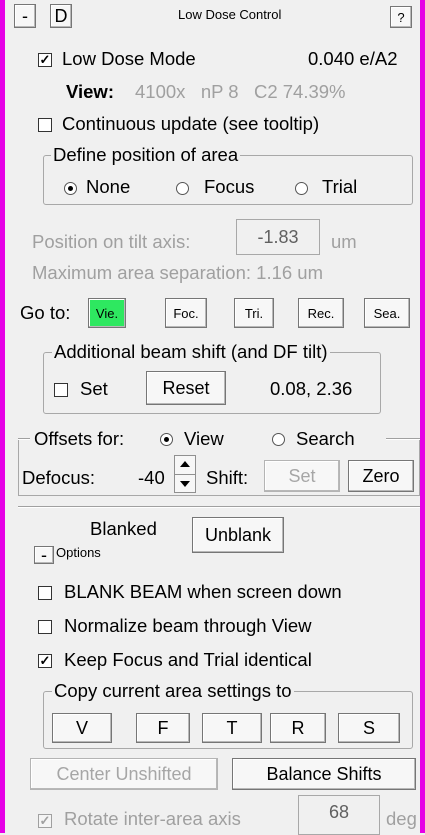  Describe the element at coordinates (311, 388) in the screenshot. I see `beam-shift-value: 0.08, 2.36` at that location.